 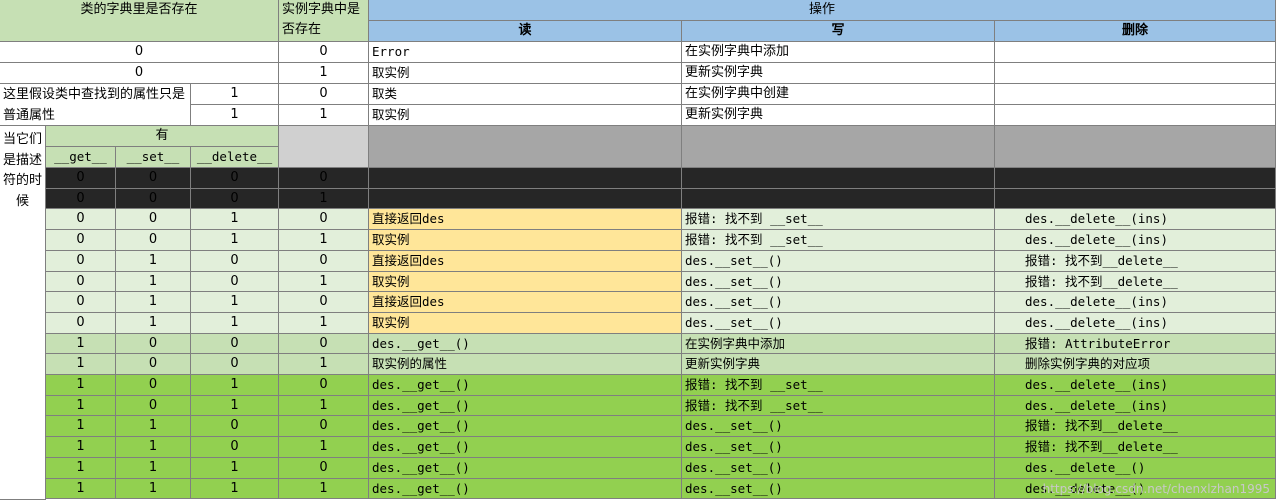 What do you see at coordinates (153, 157) in the screenshot?
I see `col-header-set: __set__` at bounding box center [153, 157].